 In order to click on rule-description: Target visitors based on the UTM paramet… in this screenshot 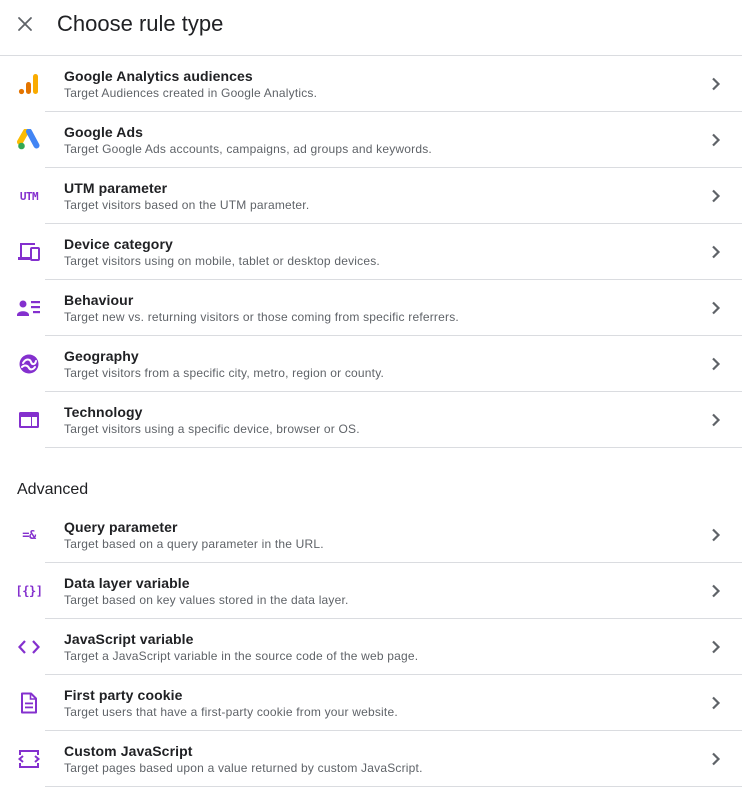, I will do `click(187, 205)`.